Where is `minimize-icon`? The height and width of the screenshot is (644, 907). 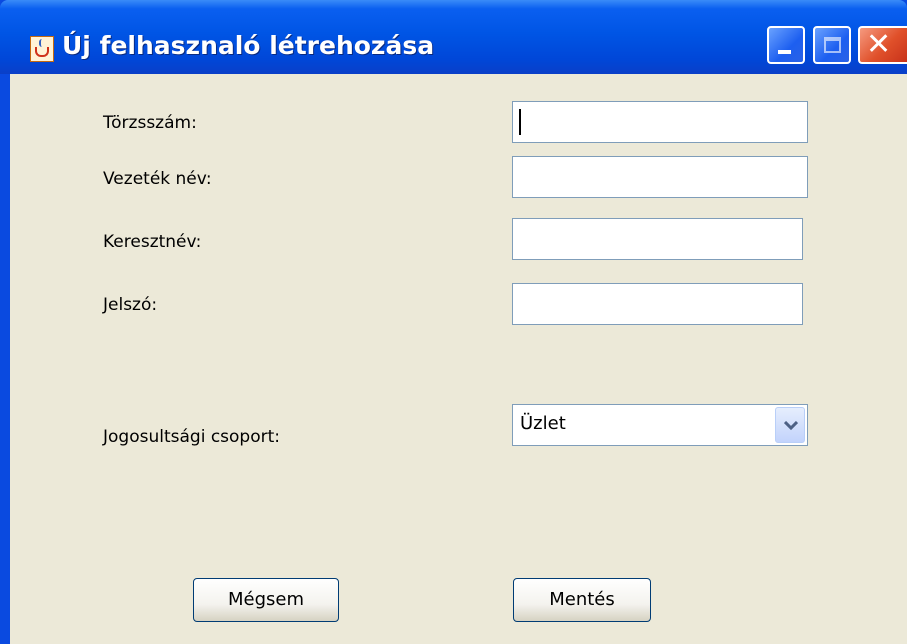 minimize-icon is located at coordinates (784, 52).